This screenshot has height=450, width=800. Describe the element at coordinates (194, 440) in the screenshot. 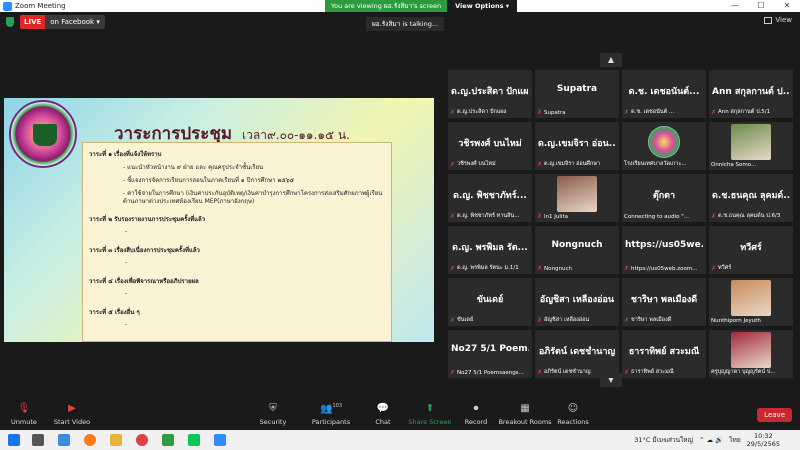

I see `line-icon` at that location.